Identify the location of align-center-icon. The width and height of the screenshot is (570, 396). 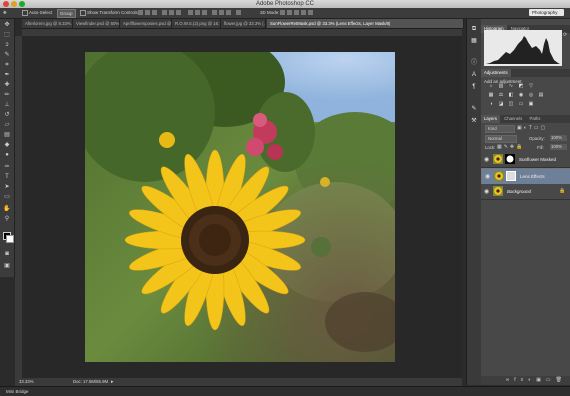
(171, 12).